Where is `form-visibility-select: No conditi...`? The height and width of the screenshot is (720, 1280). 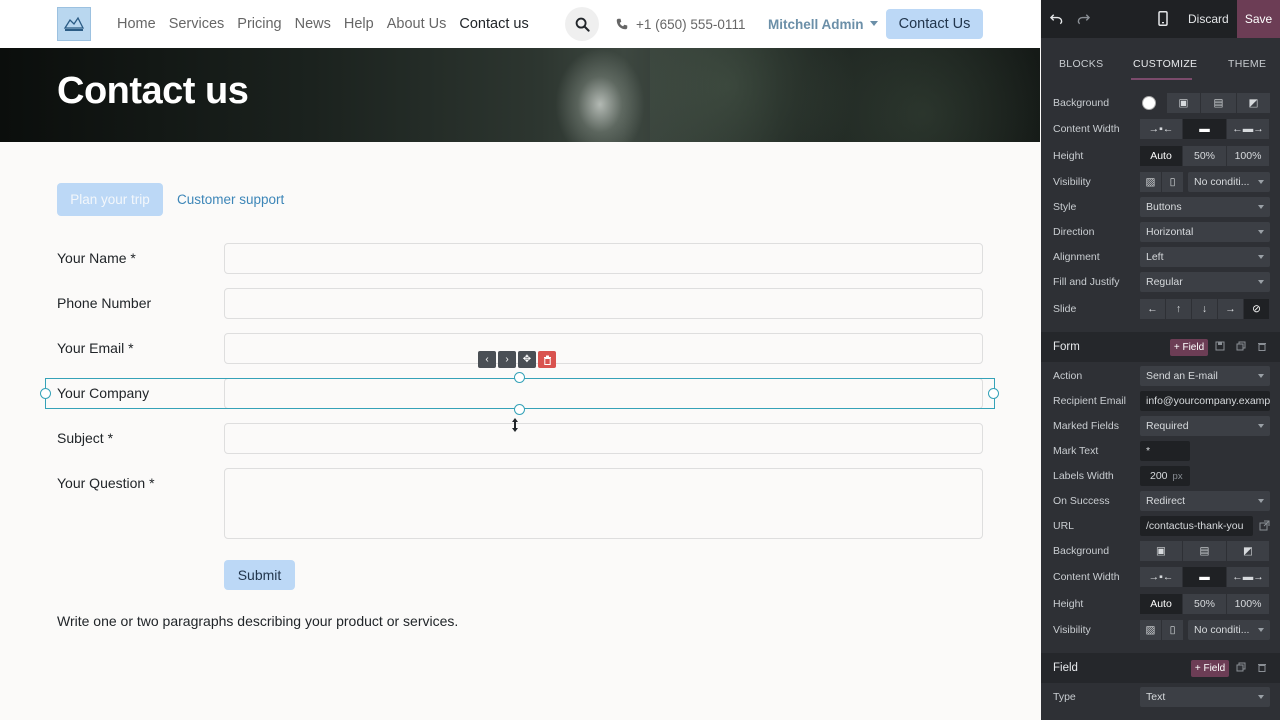 form-visibility-select: No conditi... is located at coordinates (1229, 630).